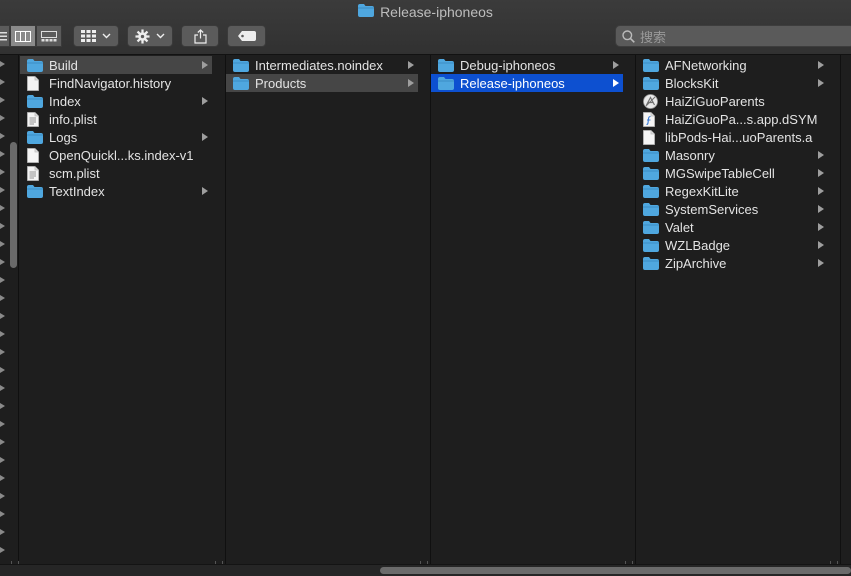 The width and height of the screenshot is (851, 576). Describe the element at coordinates (732, 245) in the screenshot. I see `column-3-item: WZLBadge` at that location.